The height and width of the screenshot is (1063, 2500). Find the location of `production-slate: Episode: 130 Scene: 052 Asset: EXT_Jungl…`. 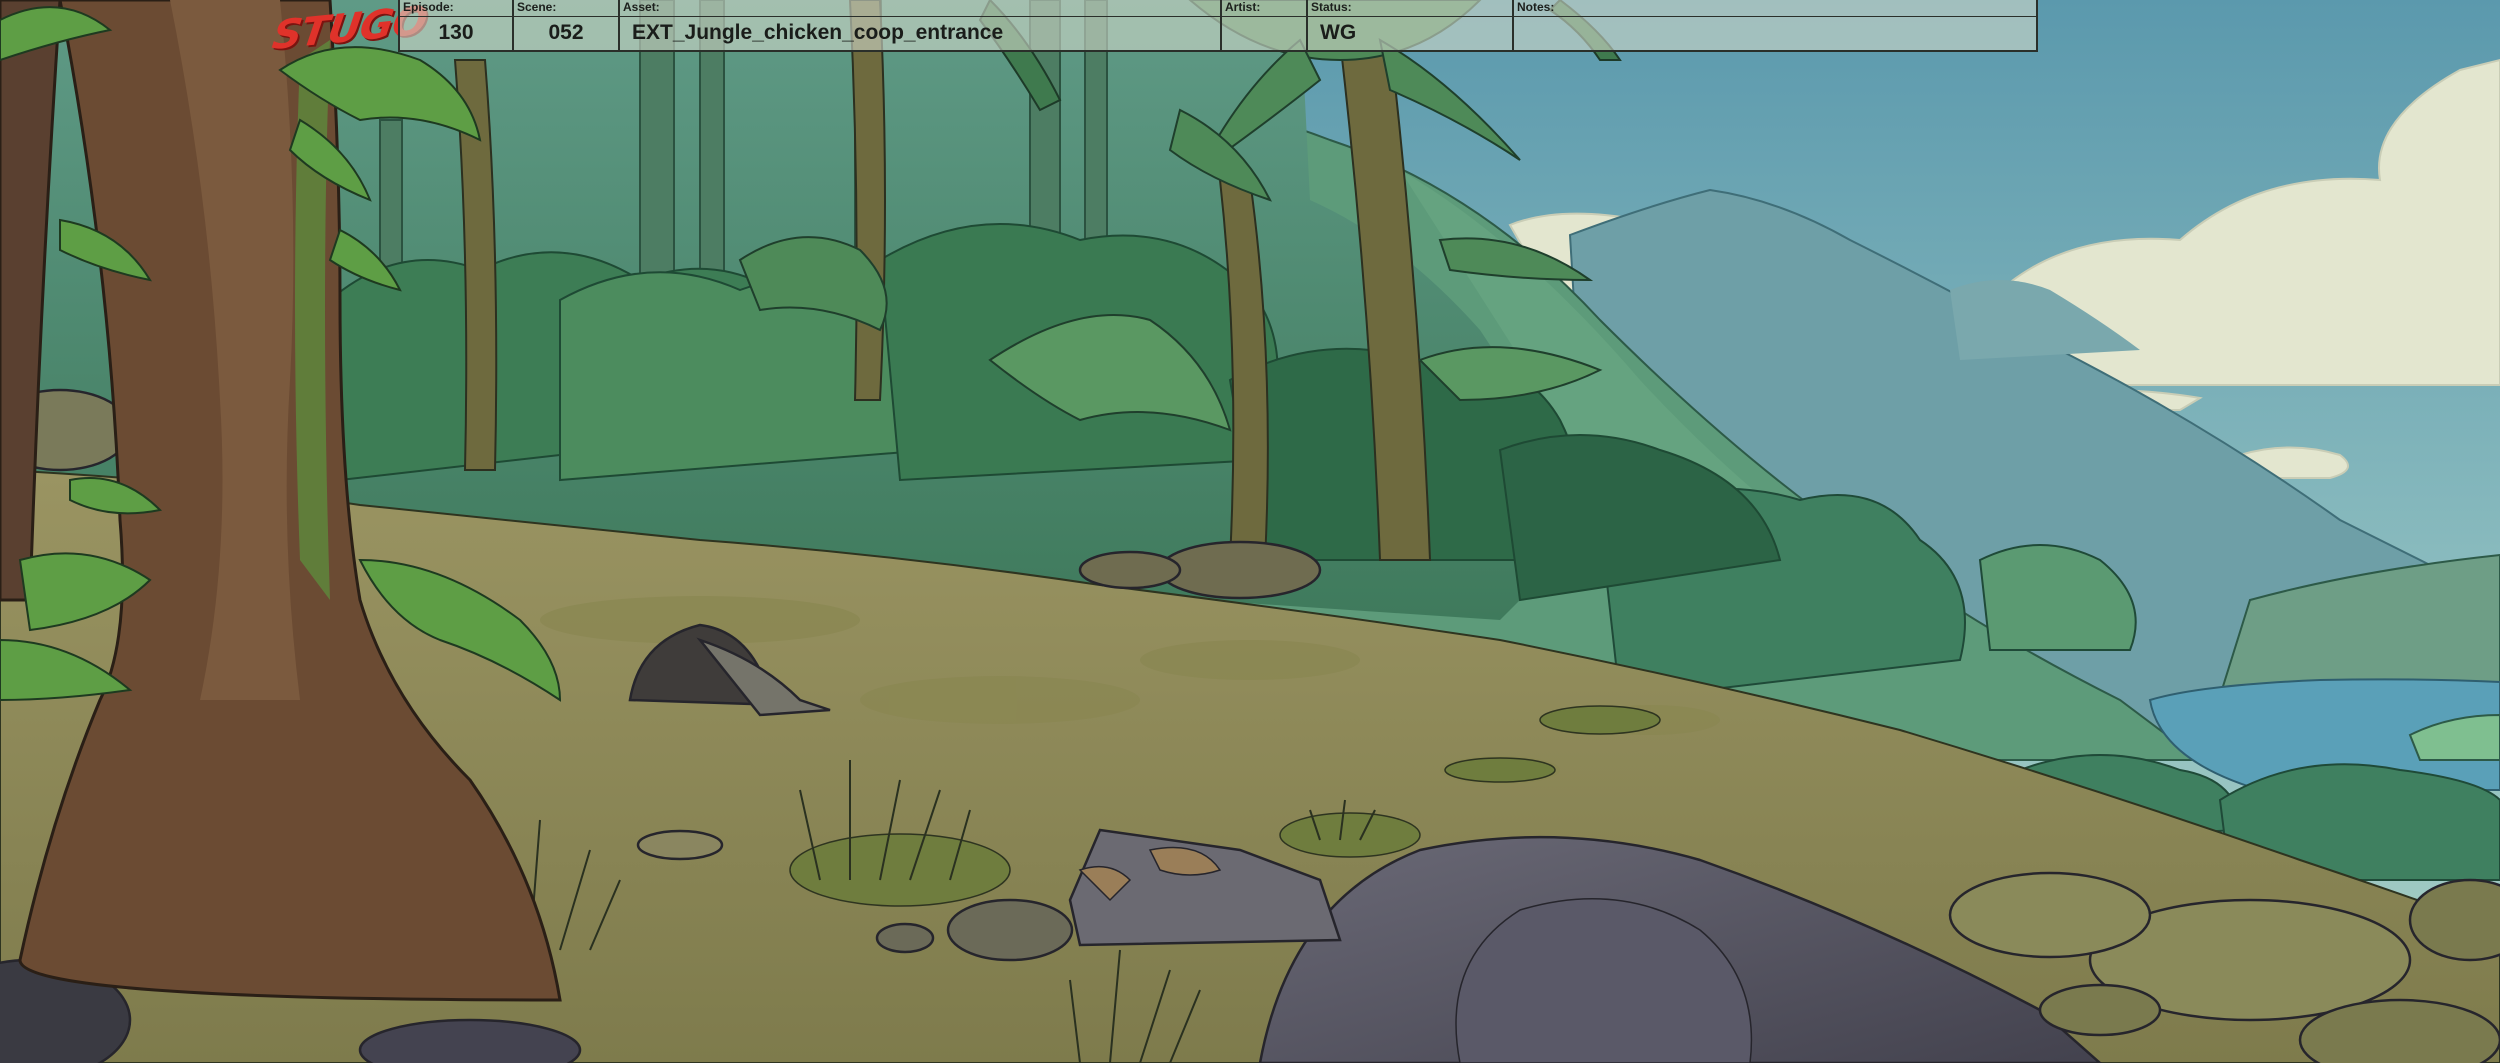

production-slate: Episode: 130 Scene: 052 Asset: EXT_Jungl… is located at coordinates (1218, 26).